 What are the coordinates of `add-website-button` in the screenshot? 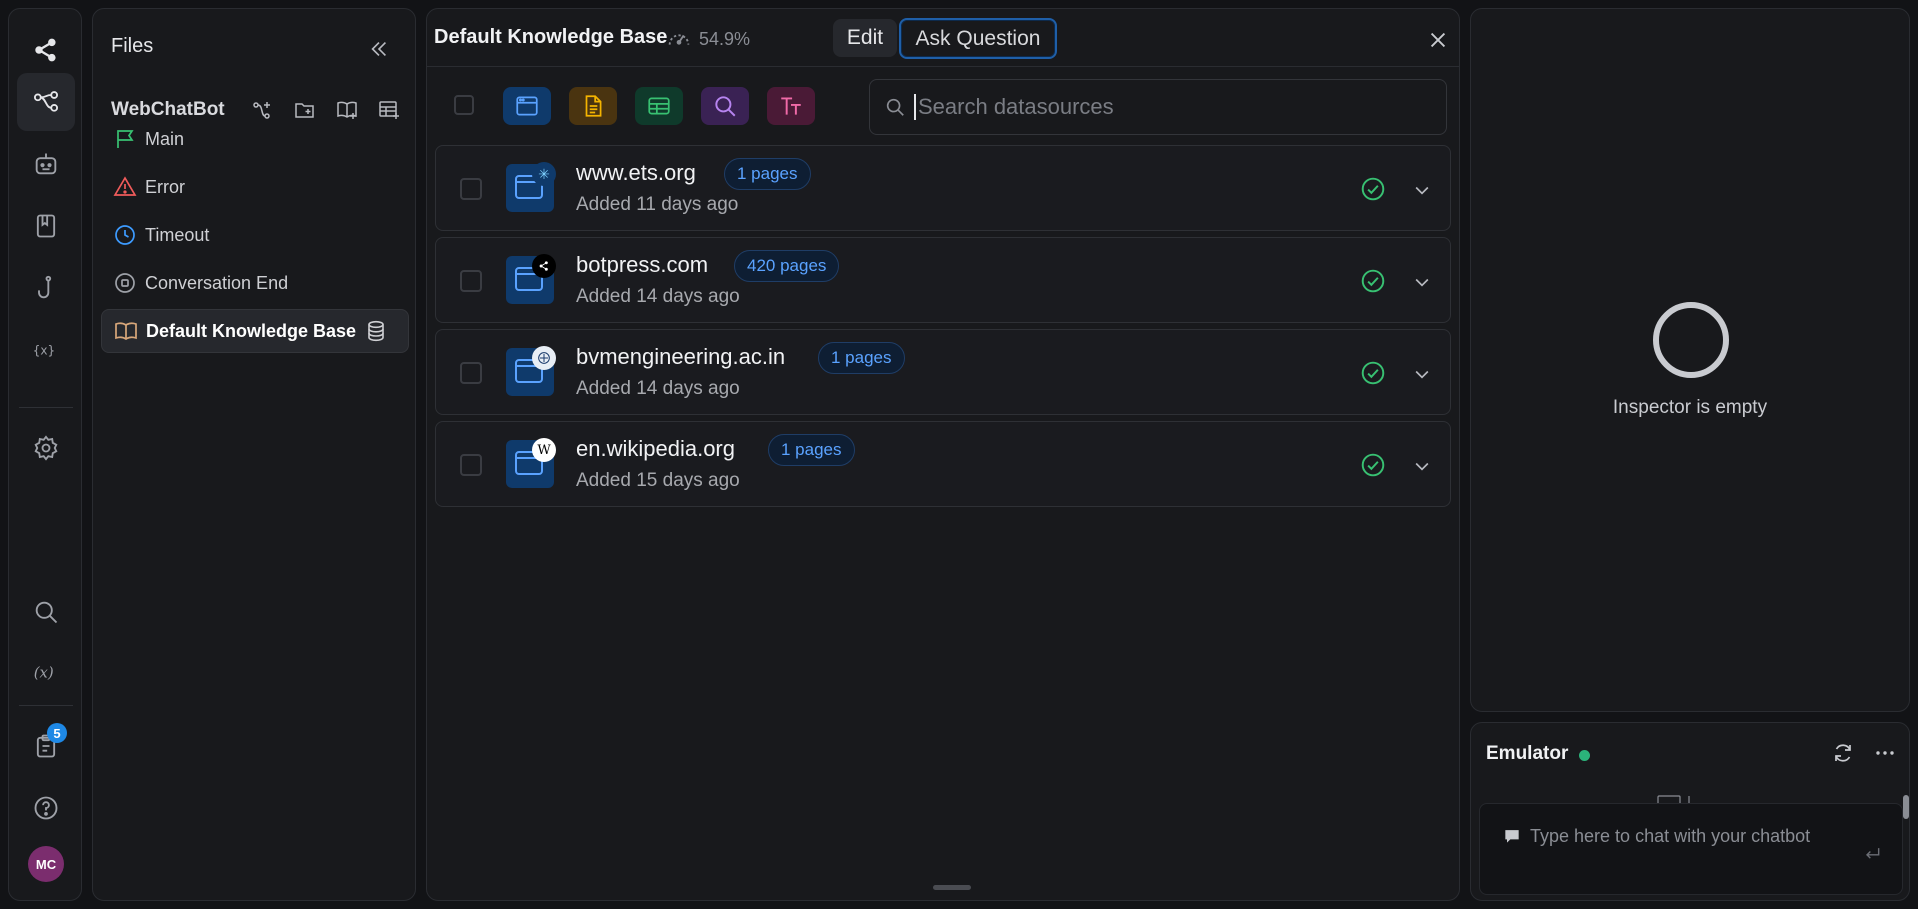 It's located at (527, 106).